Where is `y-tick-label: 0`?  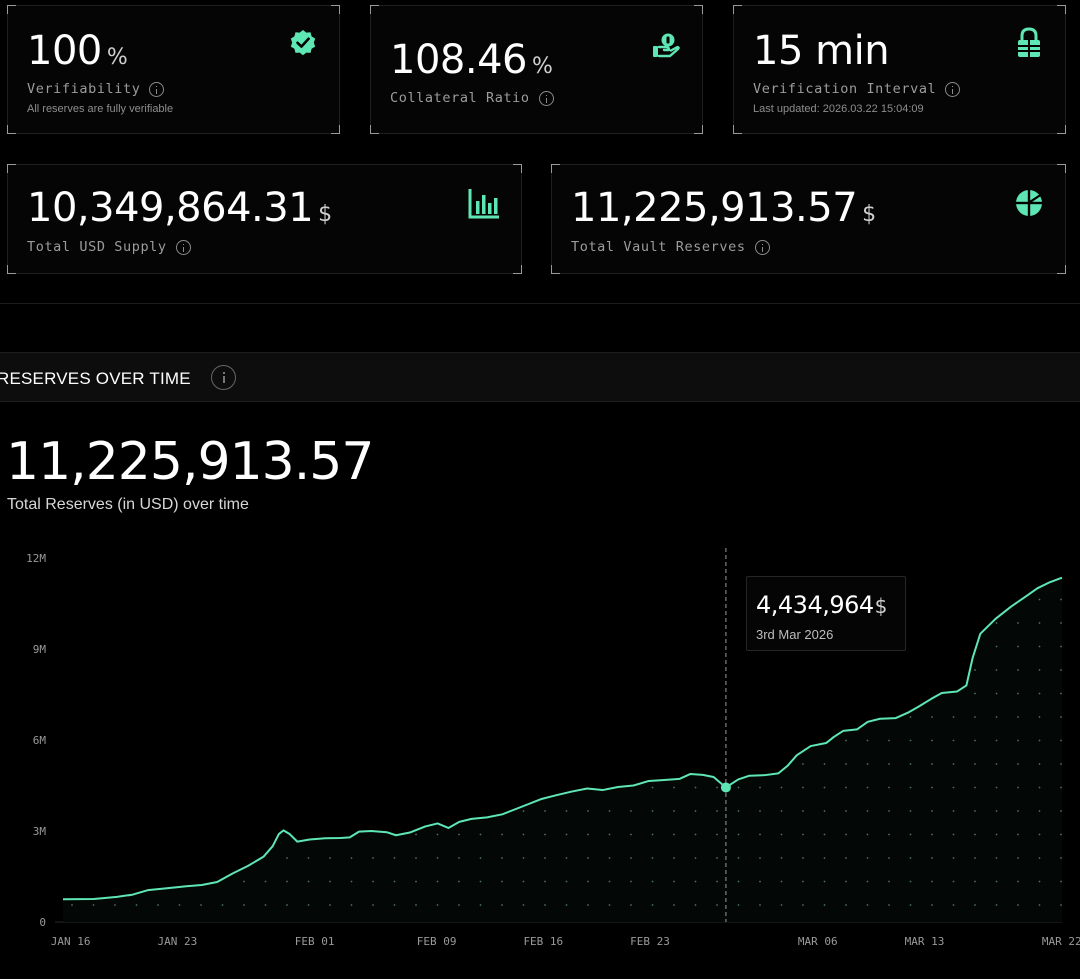
y-tick-label: 0 is located at coordinates (42, 922).